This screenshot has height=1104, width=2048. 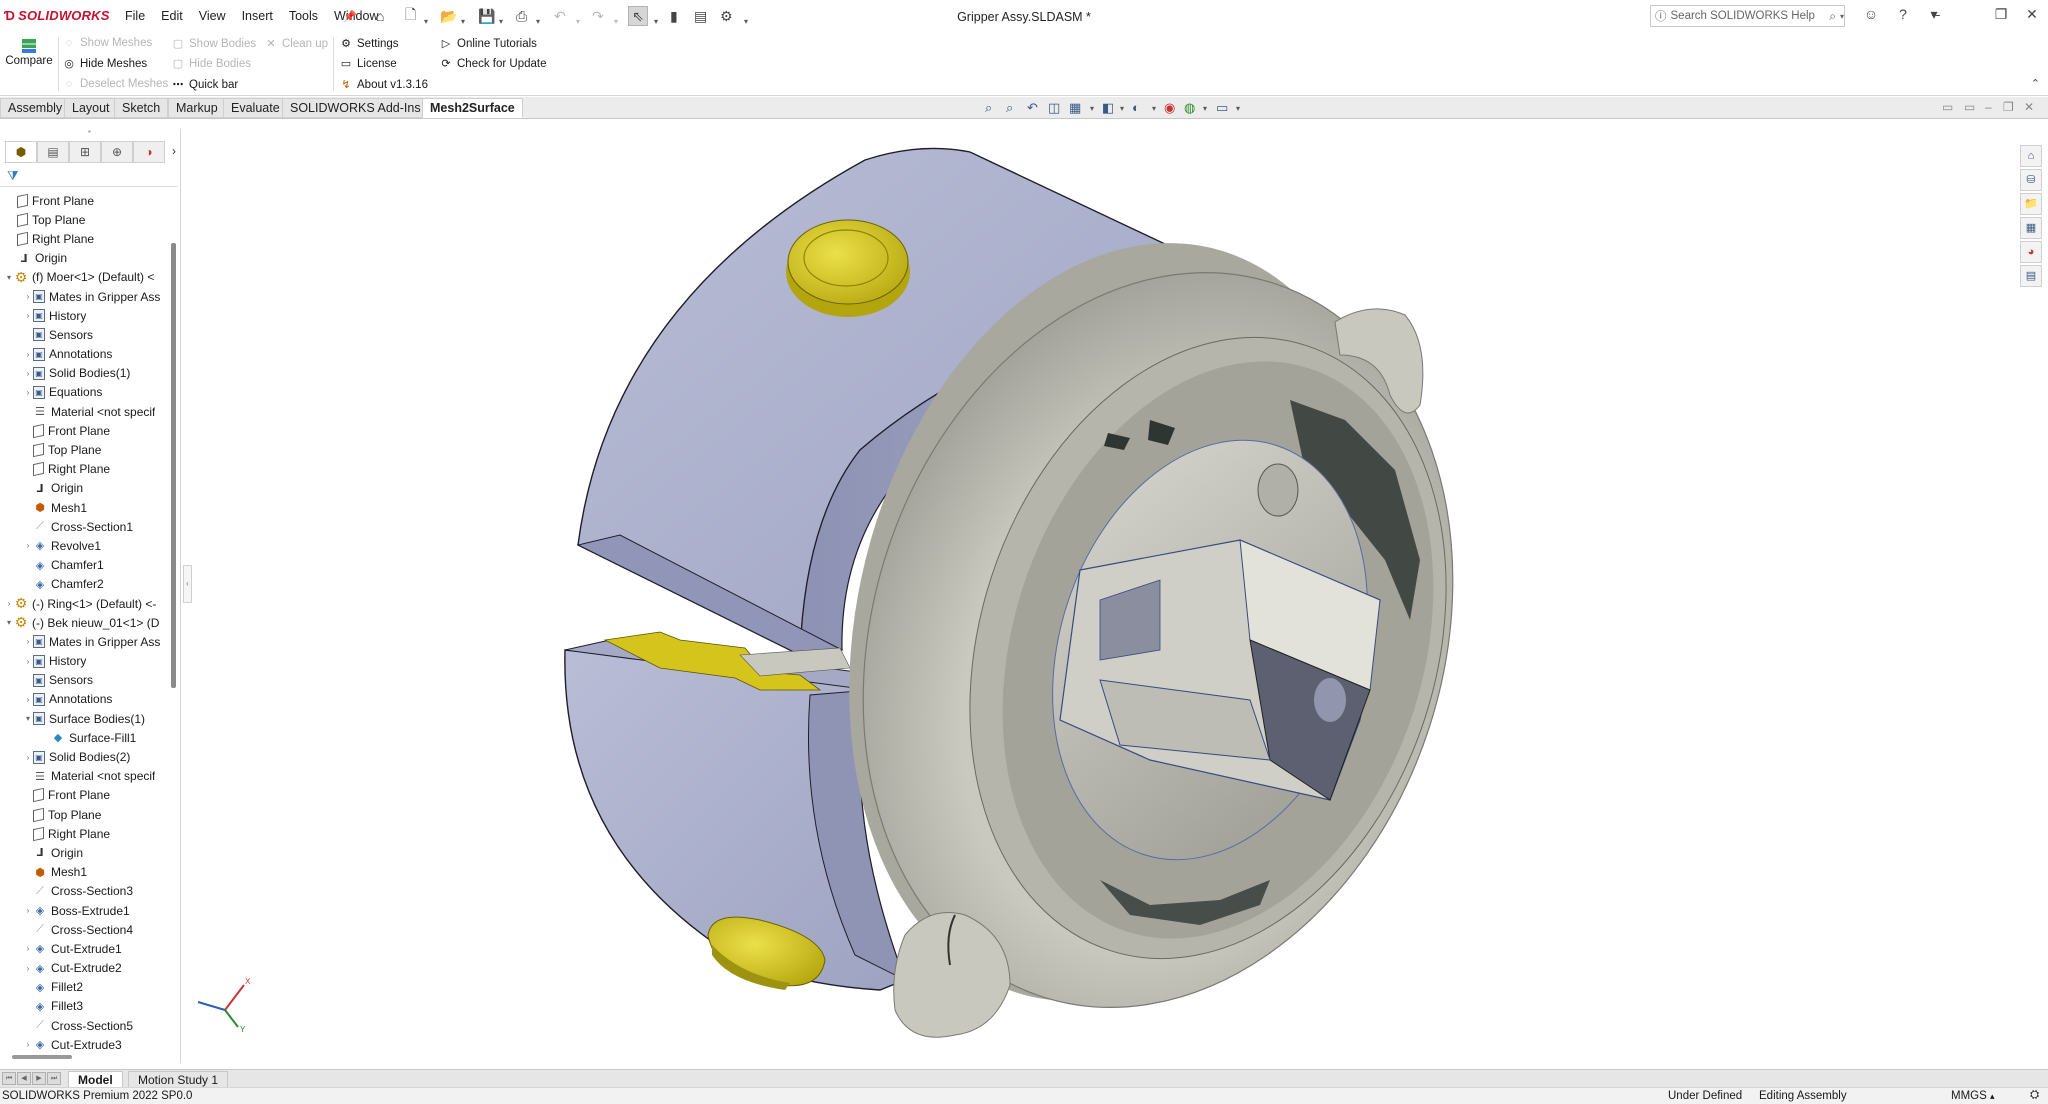 I want to click on menu-item-view: View, so click(x=212, y=16).